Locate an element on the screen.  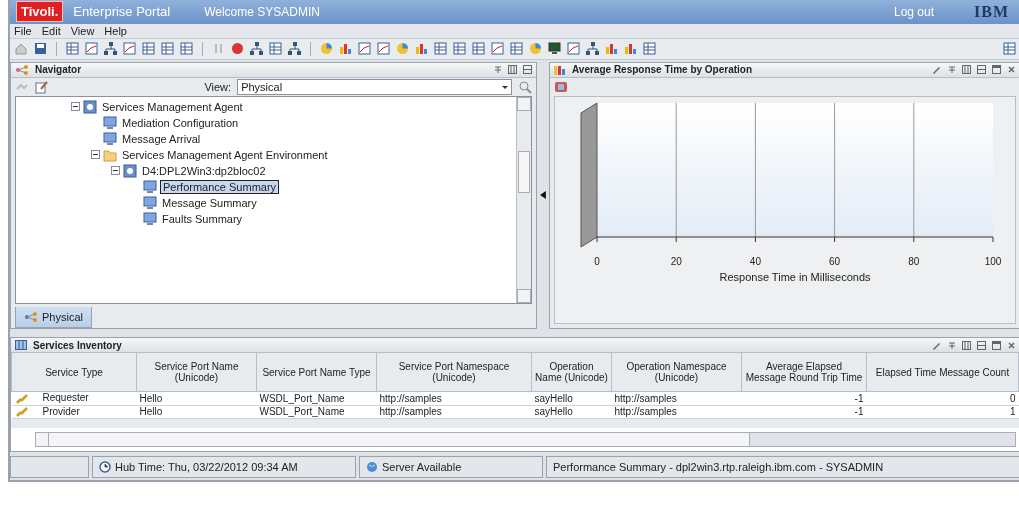
column-header: Operation Namespace (Unicode) is located at coordinates (676, 372).